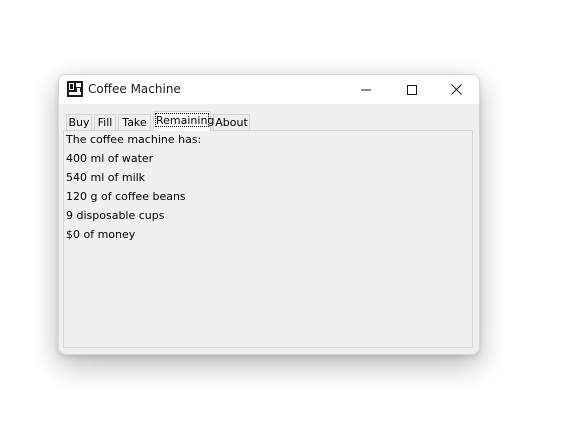  I want to click on tab-remaining: Remaining, so click(184, 121).